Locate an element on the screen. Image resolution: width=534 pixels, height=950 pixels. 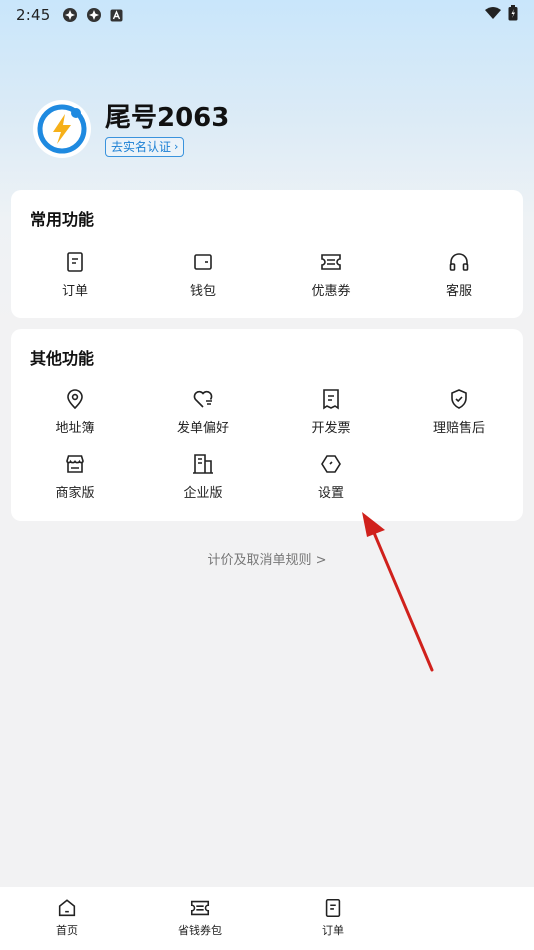
claims-service-button: 理赔售后 is located at coordinates (459, 415).